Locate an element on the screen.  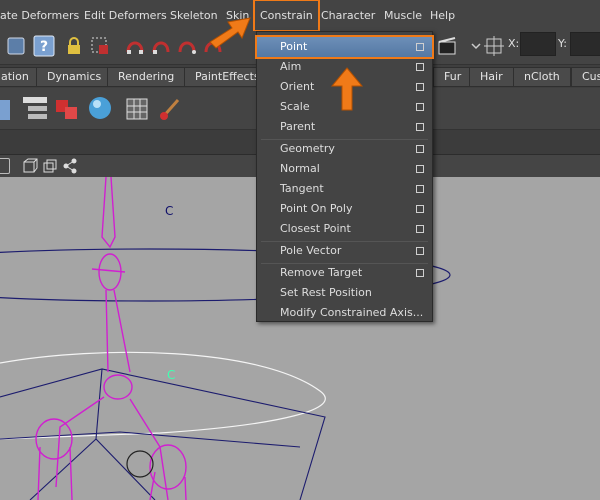
tab-dynamics: Dynamics is located at coordinates (74, 77).